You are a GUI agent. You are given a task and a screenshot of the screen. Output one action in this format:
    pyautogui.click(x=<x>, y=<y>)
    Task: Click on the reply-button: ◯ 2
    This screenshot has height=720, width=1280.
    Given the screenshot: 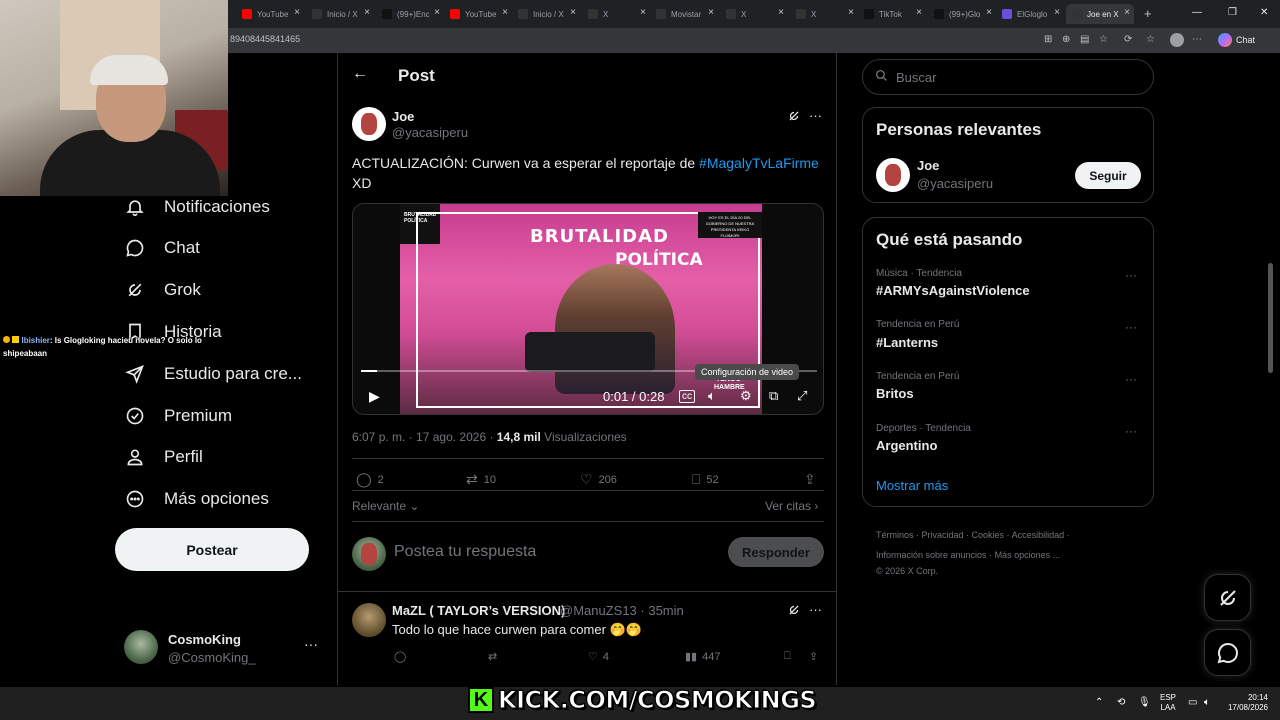 What is the action you would take?
    pyautogui.click(x=370, y=479)
    